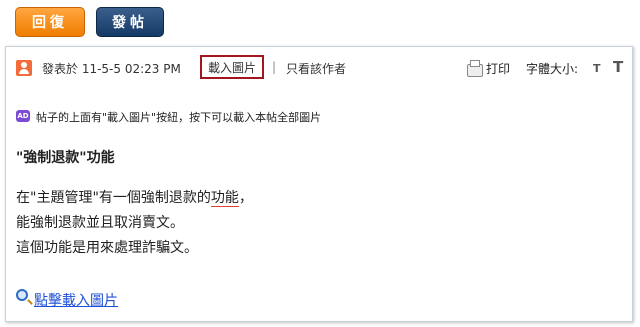  What do you see at coordinates (113, 198) in the screenshot?
I see `post-line-1-text: 在"主題管理"有一個強制退款的` at bounding box center [113, 198].